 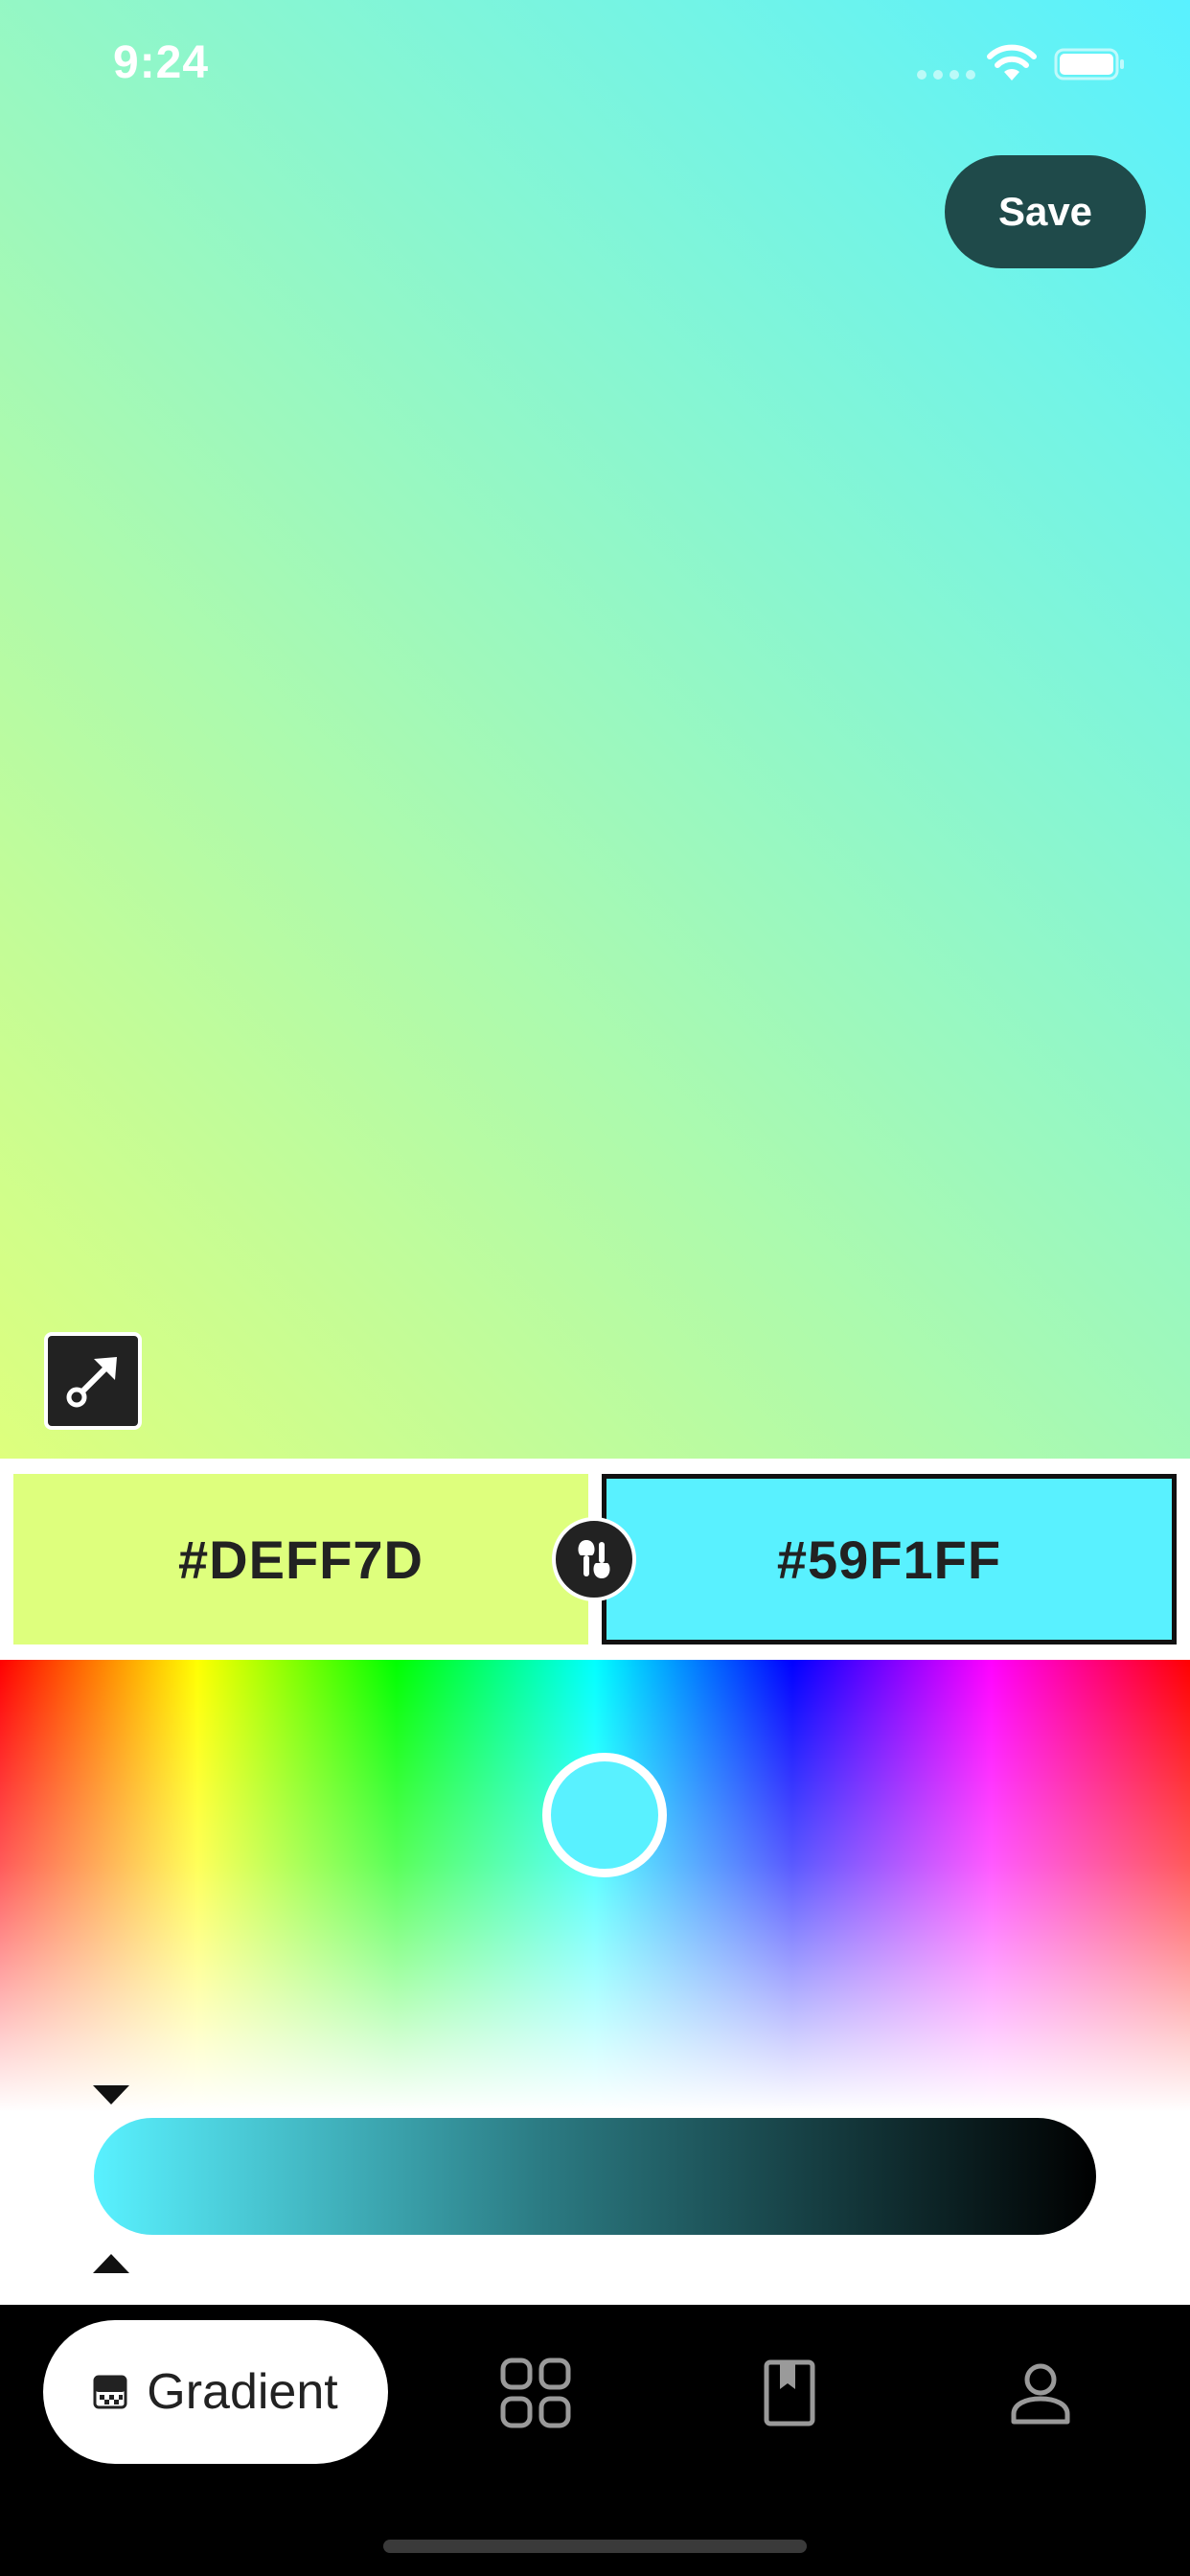 I want to click on brightness-slider, so click(x=595, y=2176).